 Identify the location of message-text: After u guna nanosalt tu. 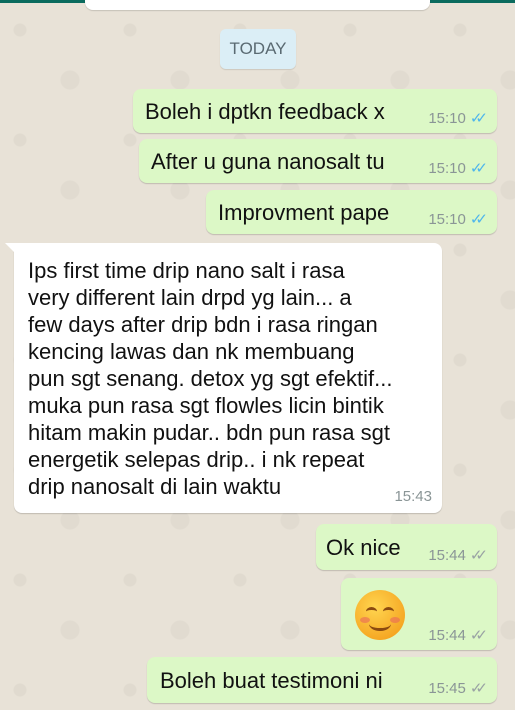
(268, 161).